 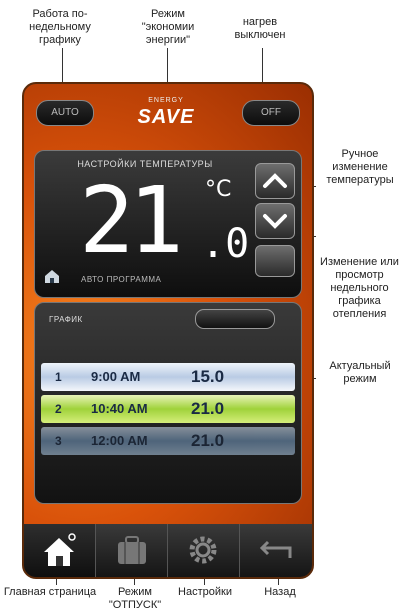 I want to click on logo-small-text: ENERGY, so click(x=166, y=100).